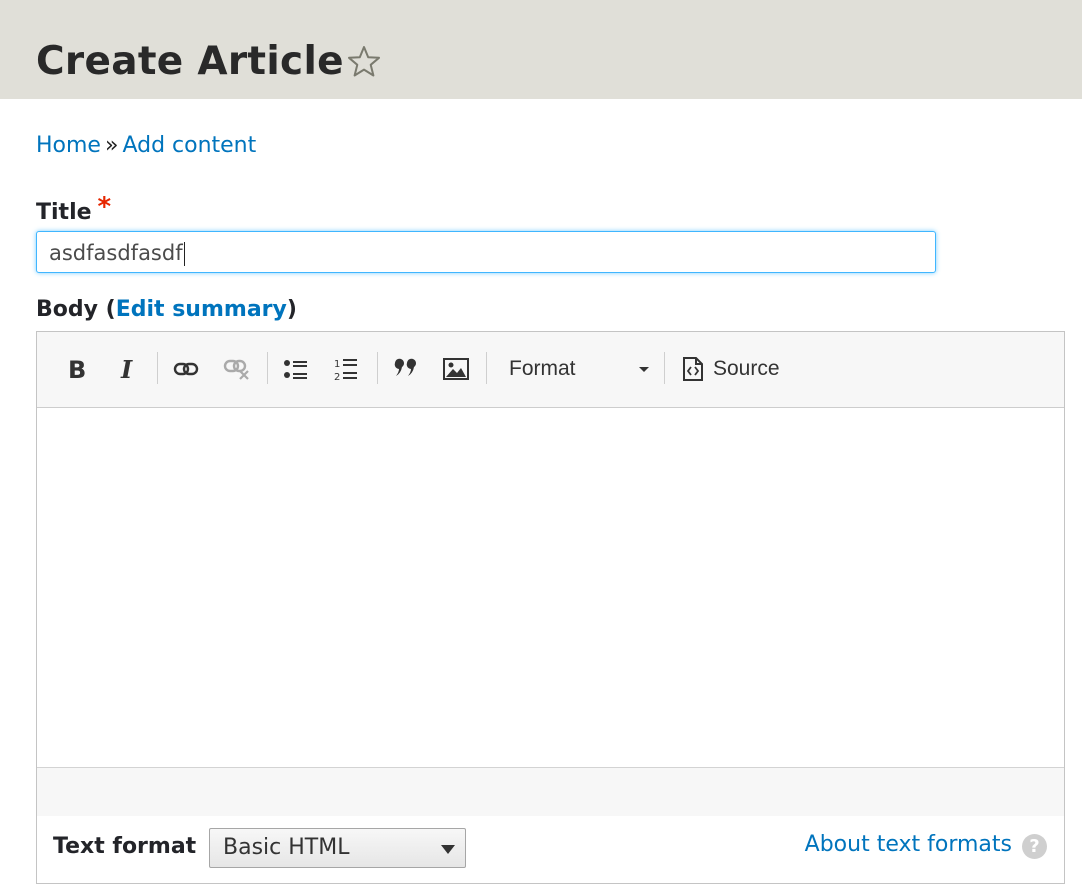 This screenshot has height=896, width=1082. Describe the element at coordinates (693, 369) in the screenshot. I see `source-icon` at that location.